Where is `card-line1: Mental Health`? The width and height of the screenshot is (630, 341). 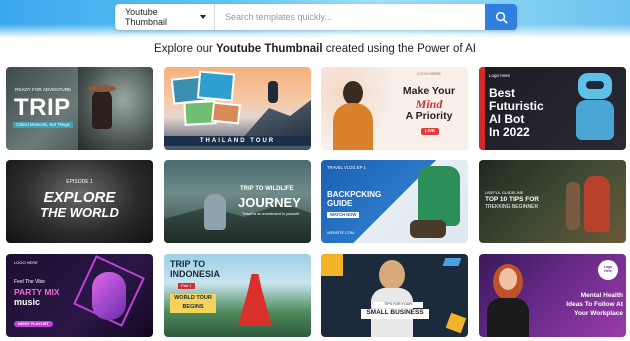
card-line1: Mental Health is located at coordinates (601, 295).